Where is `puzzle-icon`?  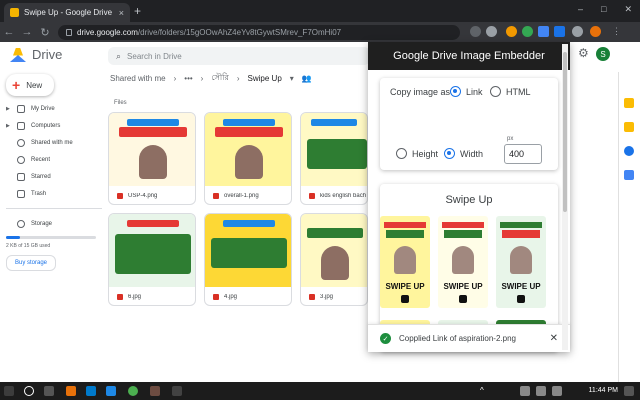
puzzle-icon is located at coordinates (577, 31).